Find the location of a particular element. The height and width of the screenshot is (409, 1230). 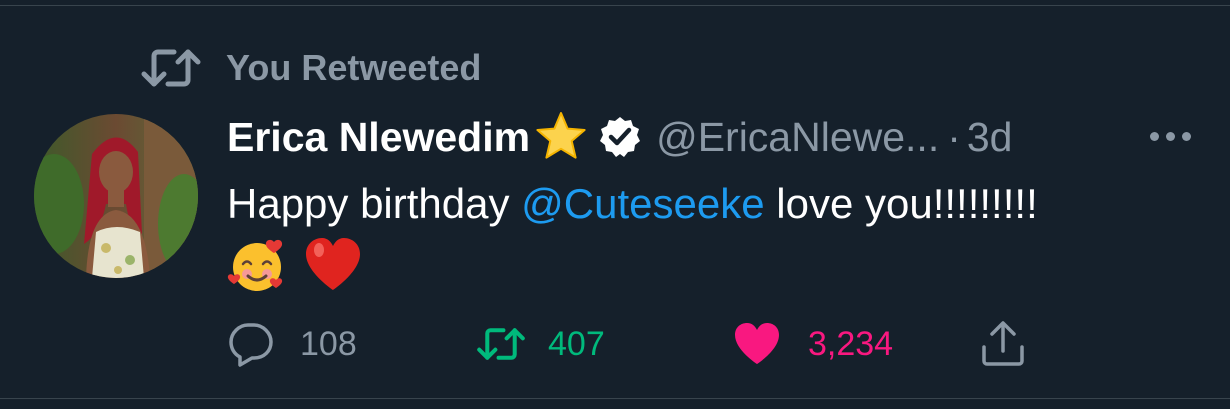

reply-icon is located at coordinates (251, 345).